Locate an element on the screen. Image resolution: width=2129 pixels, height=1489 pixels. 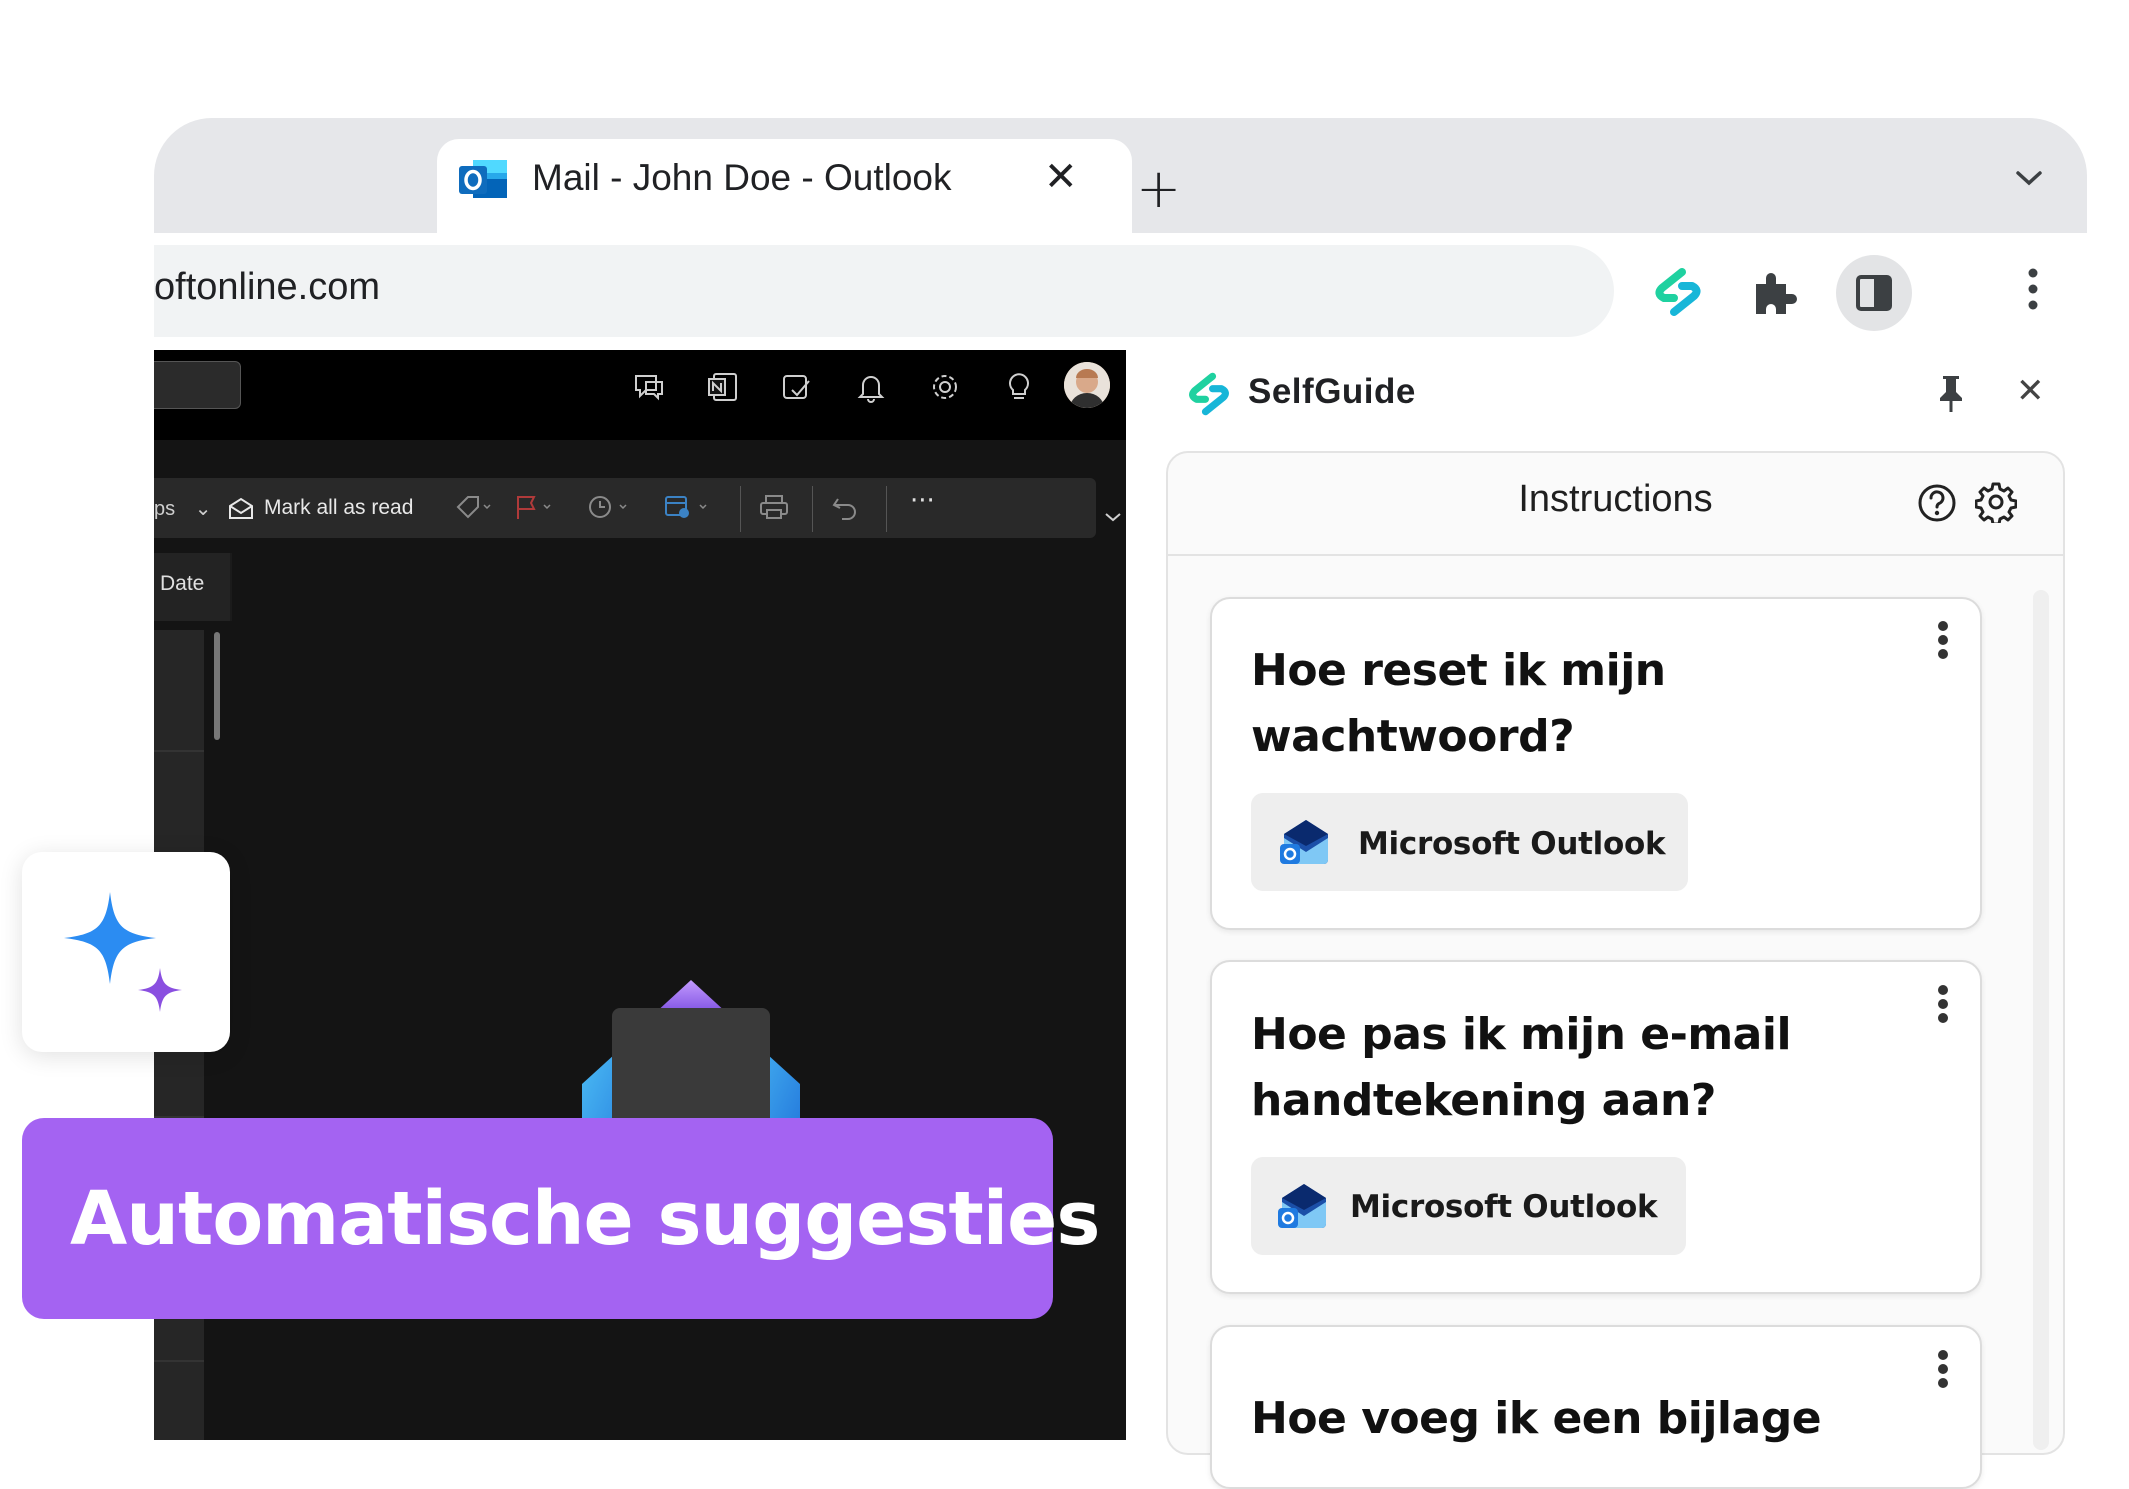
print-icon is located at coordinates (774, 507).